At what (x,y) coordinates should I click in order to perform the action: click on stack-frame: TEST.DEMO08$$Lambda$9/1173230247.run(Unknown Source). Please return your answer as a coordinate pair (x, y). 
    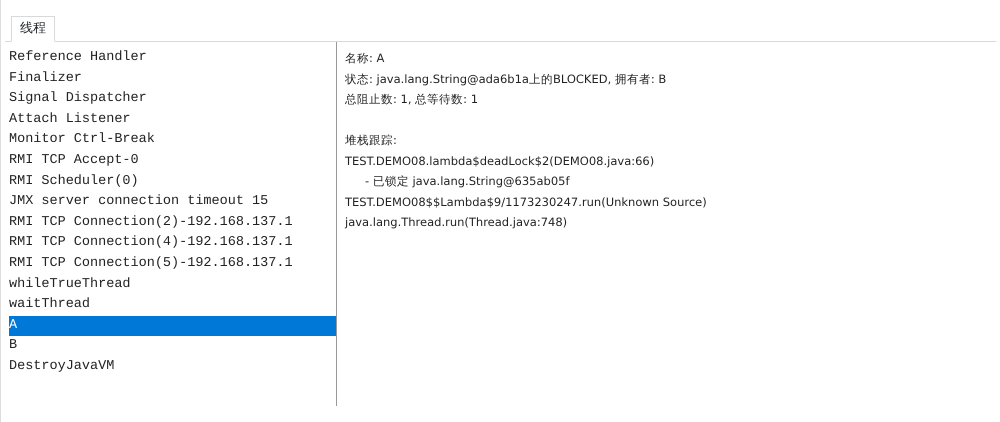
    Looking at the image, I should click on (526, 202).